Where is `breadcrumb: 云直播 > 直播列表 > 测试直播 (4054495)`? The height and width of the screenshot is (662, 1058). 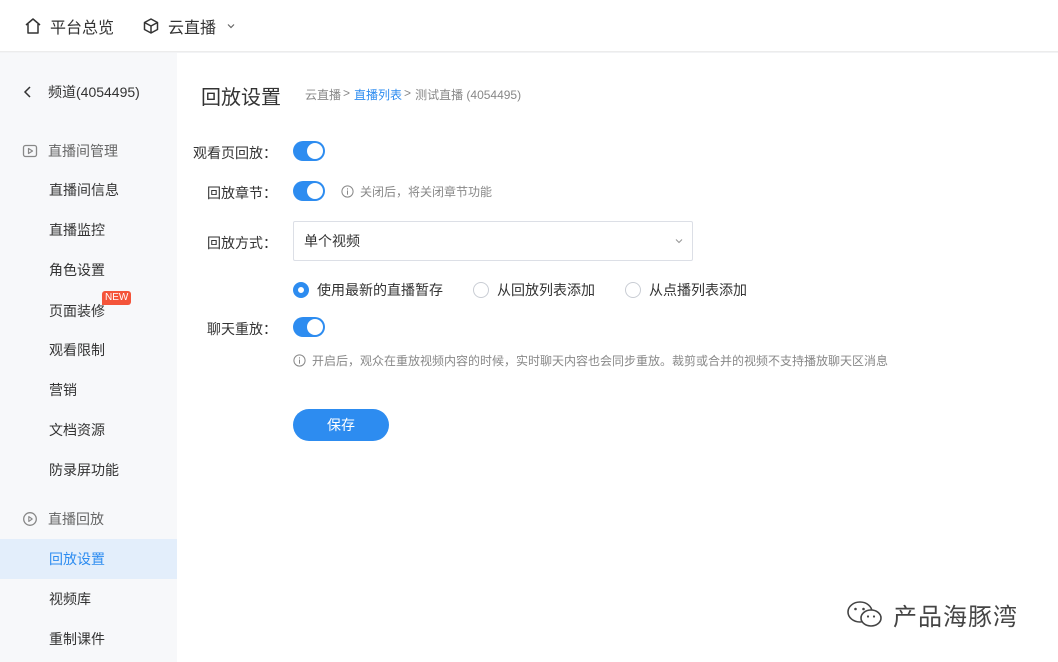 breadcrumb: 云直播 > 直播列表 > 测试直播 (4054495) is located at coordinates (413, 94).